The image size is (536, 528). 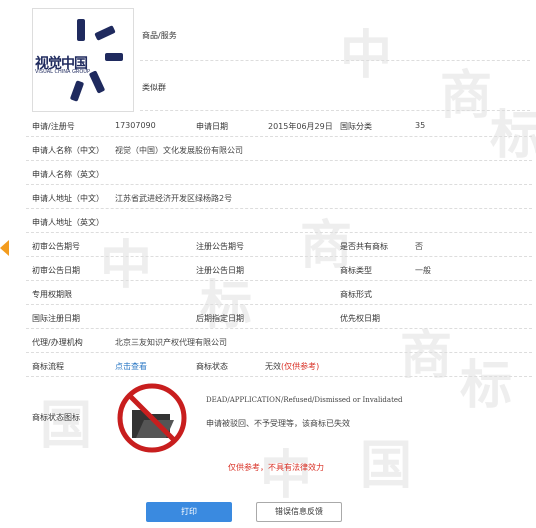 I want to click on status-cn: 申请被驳回、不予受理等，该商标已失效, so click(x=278, y=423).